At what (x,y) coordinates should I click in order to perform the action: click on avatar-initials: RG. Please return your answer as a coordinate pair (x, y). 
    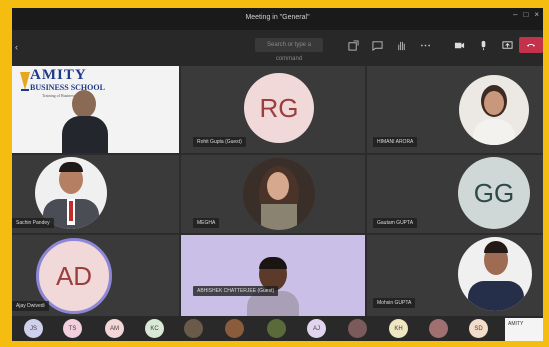
    Looking at the image, I should click on (279, 107).